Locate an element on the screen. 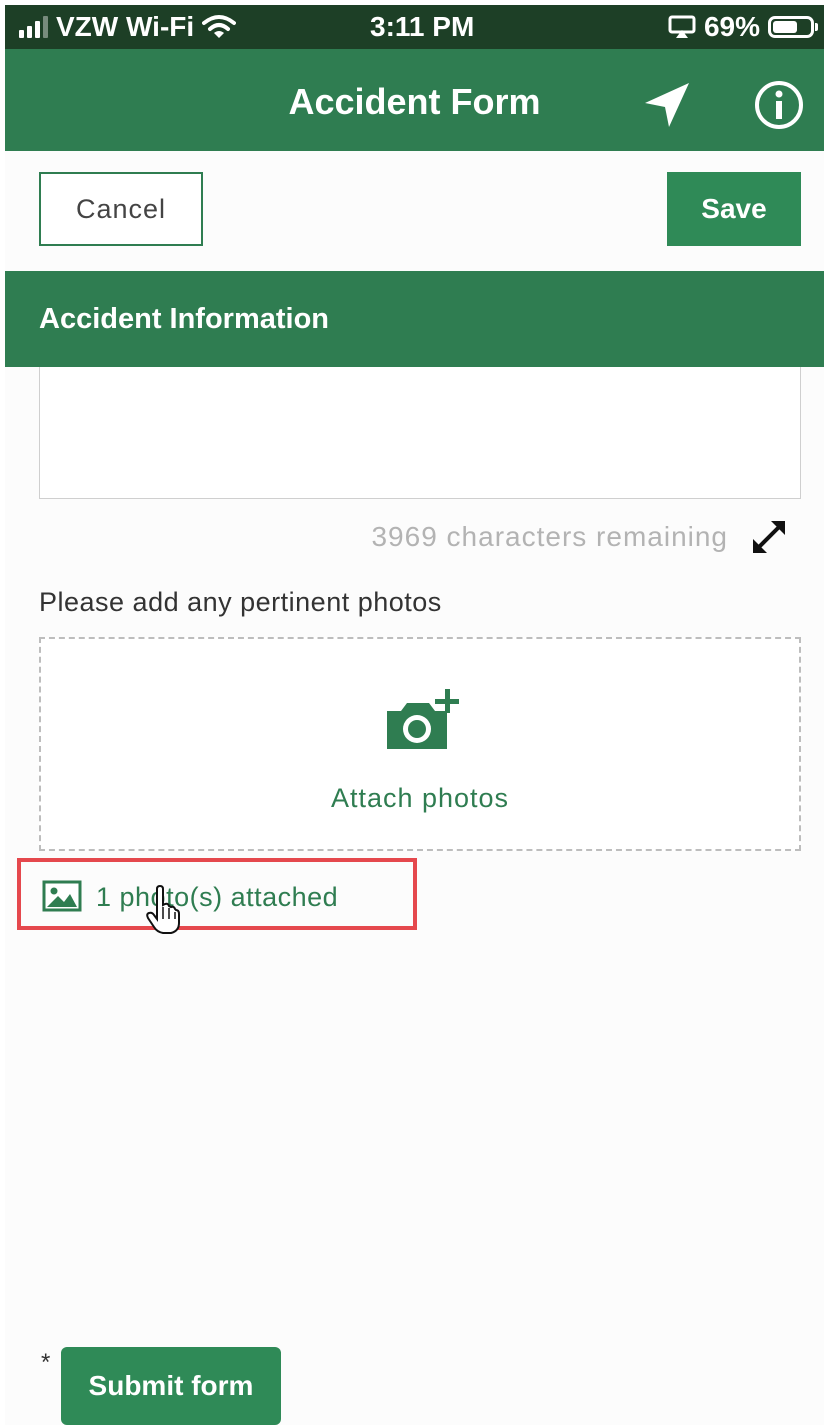  photos-attached-text: 1 photo(s) attached is located at coordinates (217, 897).